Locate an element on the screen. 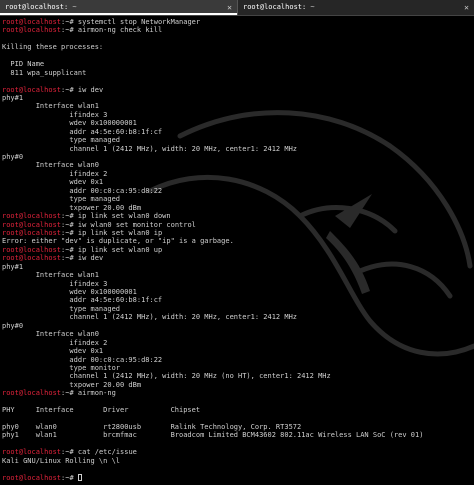 Image resolution: width=474 pixels, height=485 pixels. command-text: ip link set wlan0 up is located at coordinates (118, 249).